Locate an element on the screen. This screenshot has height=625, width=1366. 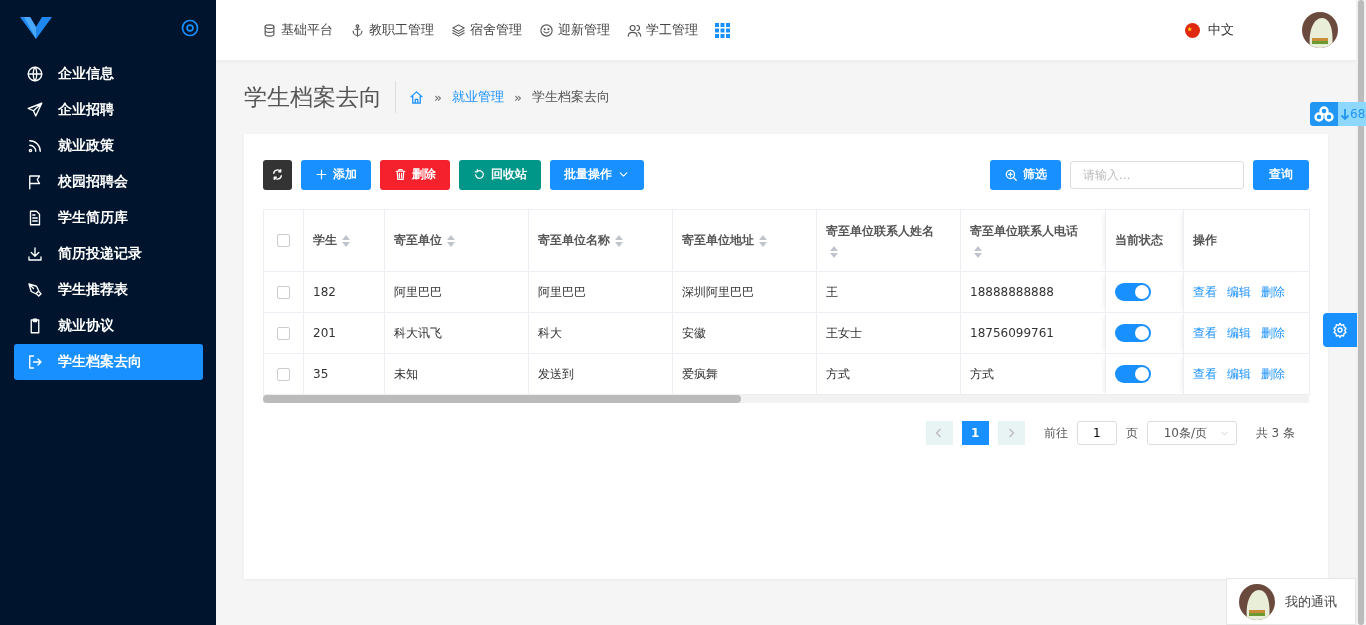
settings-icon is located at coordinates (1340, 330).